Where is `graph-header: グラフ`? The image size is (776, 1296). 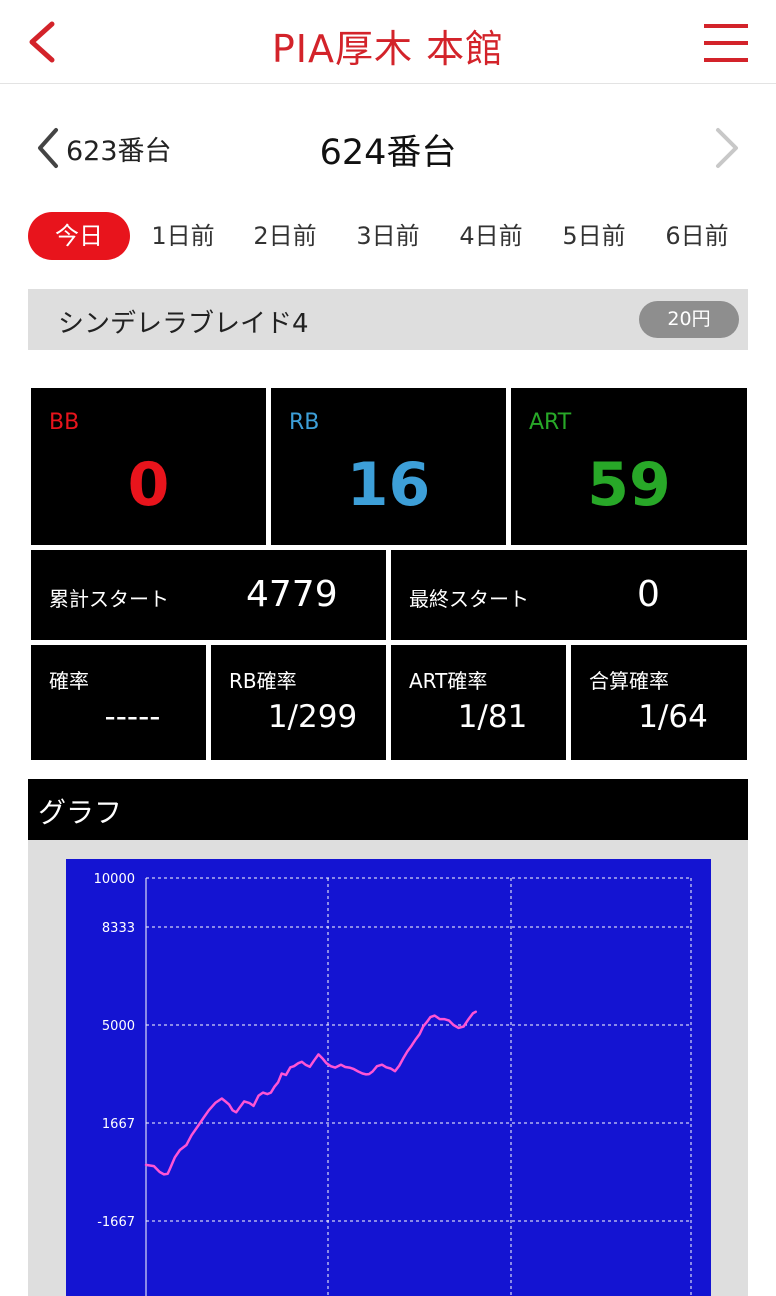 graph-header: グラフ is located at coordinates (388, 809).